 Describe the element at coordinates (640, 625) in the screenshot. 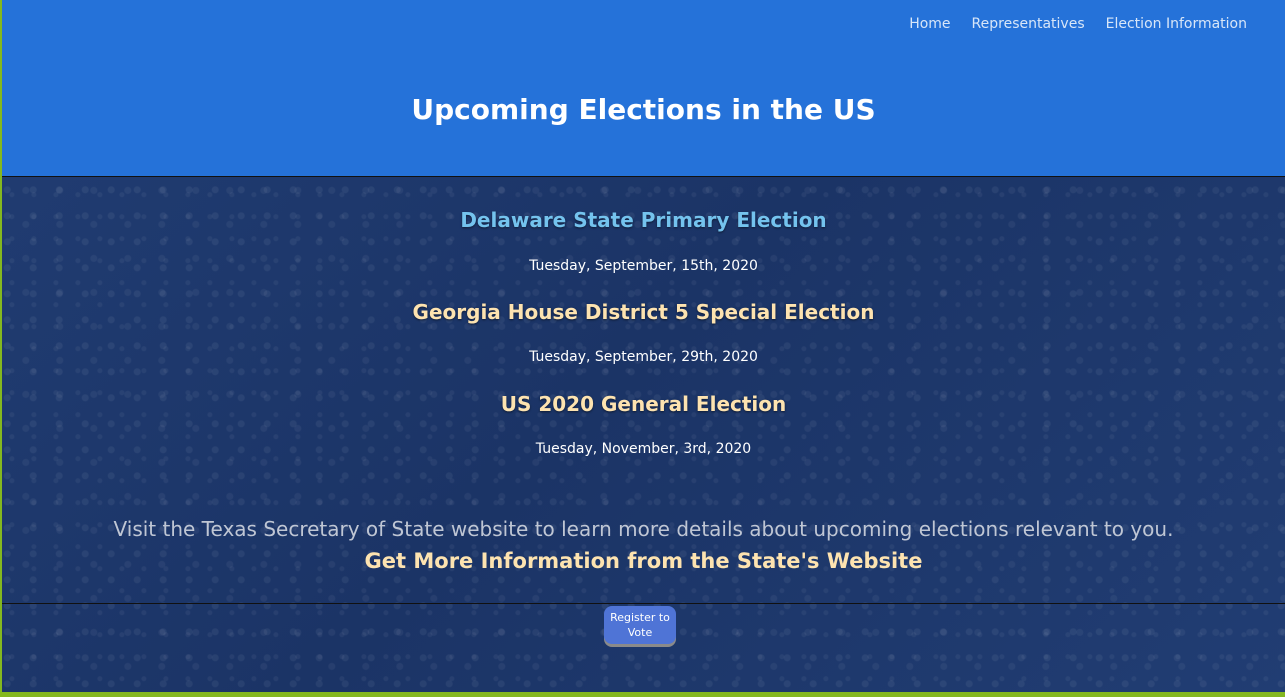

I see `register-to-vote-button: Register to Vote` at that location.